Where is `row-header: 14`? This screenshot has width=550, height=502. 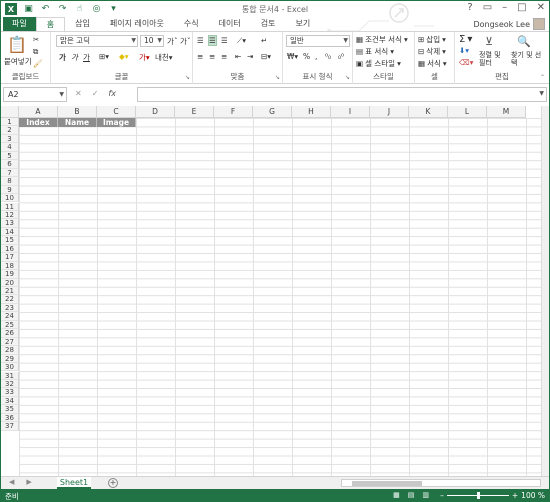
row-header: 14 is located at coordinates (10, 232).